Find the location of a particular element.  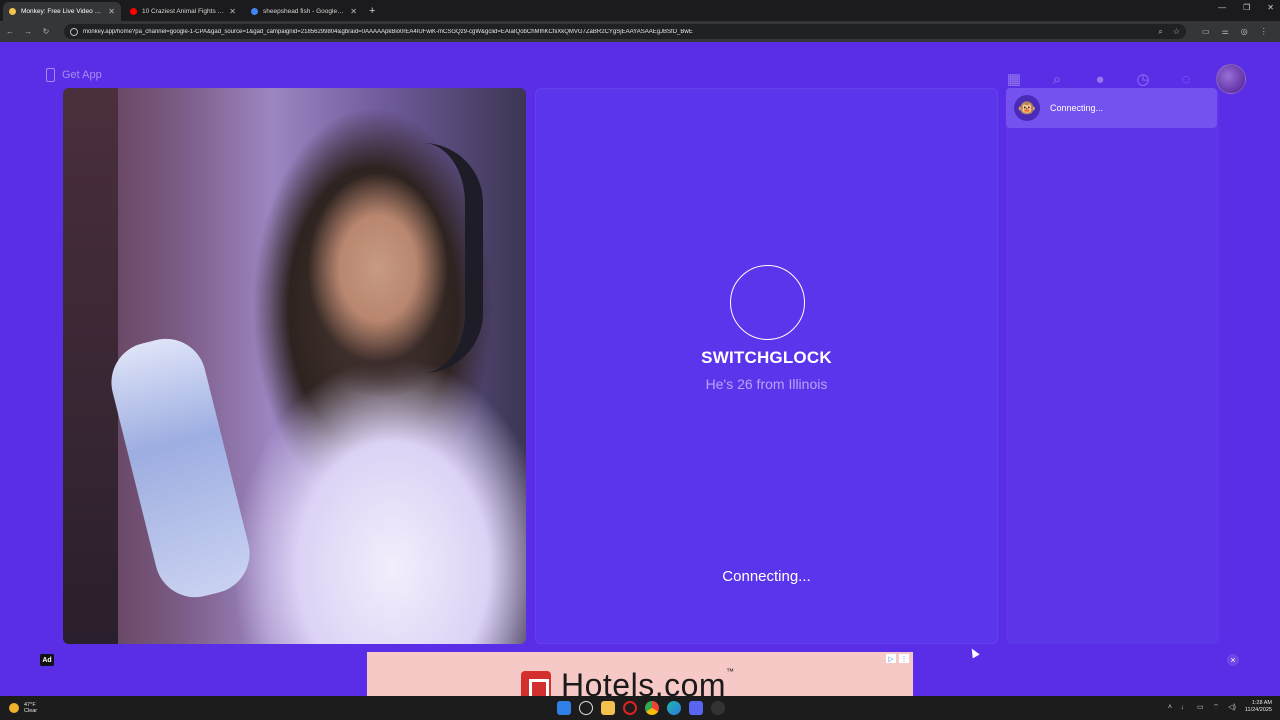

tab-title: 10 Craziest Animal Fights in the is located at coordinates (183, 11).